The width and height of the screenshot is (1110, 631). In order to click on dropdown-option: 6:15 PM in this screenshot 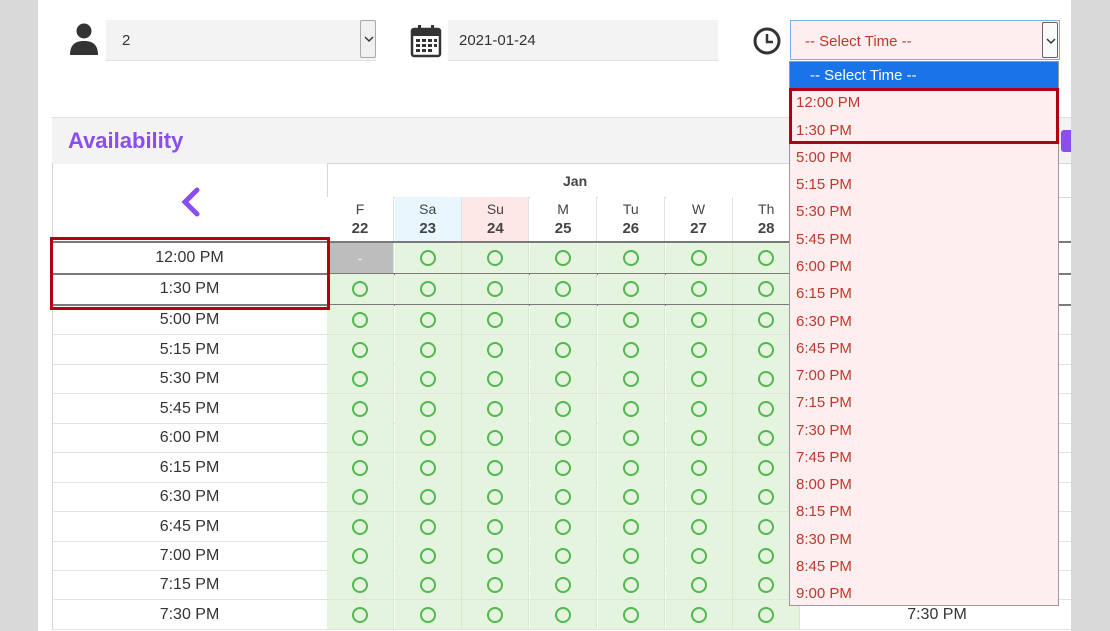, I will do `click(924, 293)`.